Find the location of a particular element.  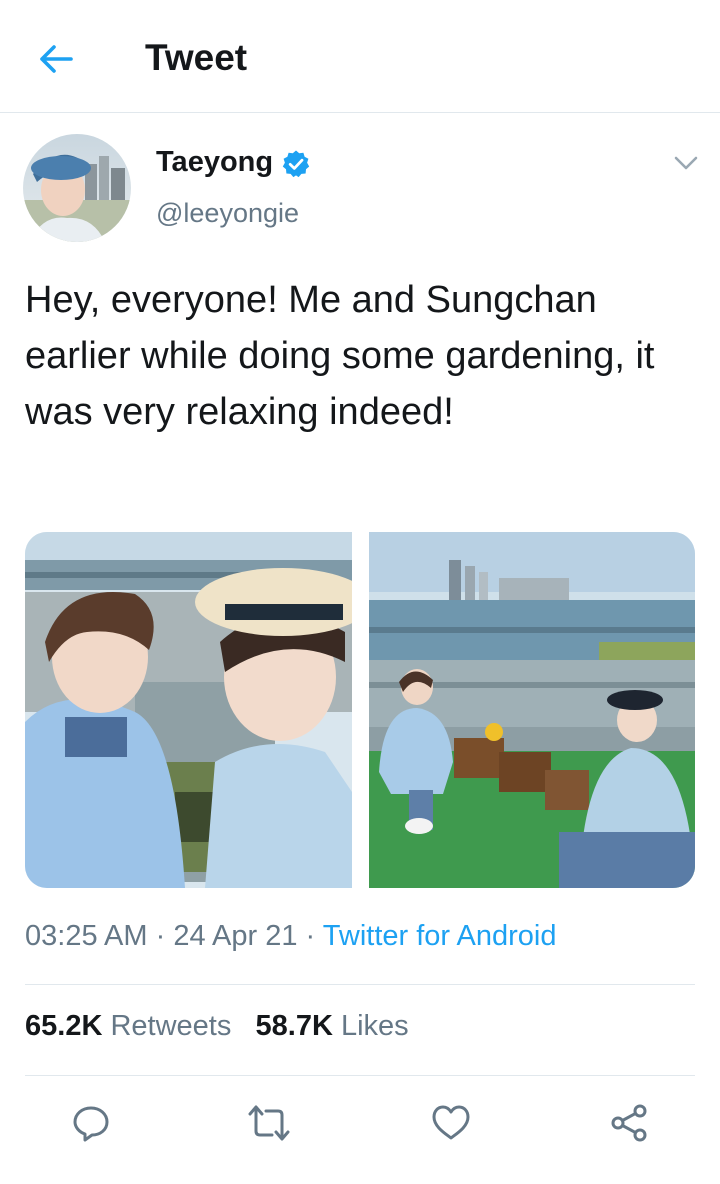

top-bar: Tweet is located at coordinates (360, 56).